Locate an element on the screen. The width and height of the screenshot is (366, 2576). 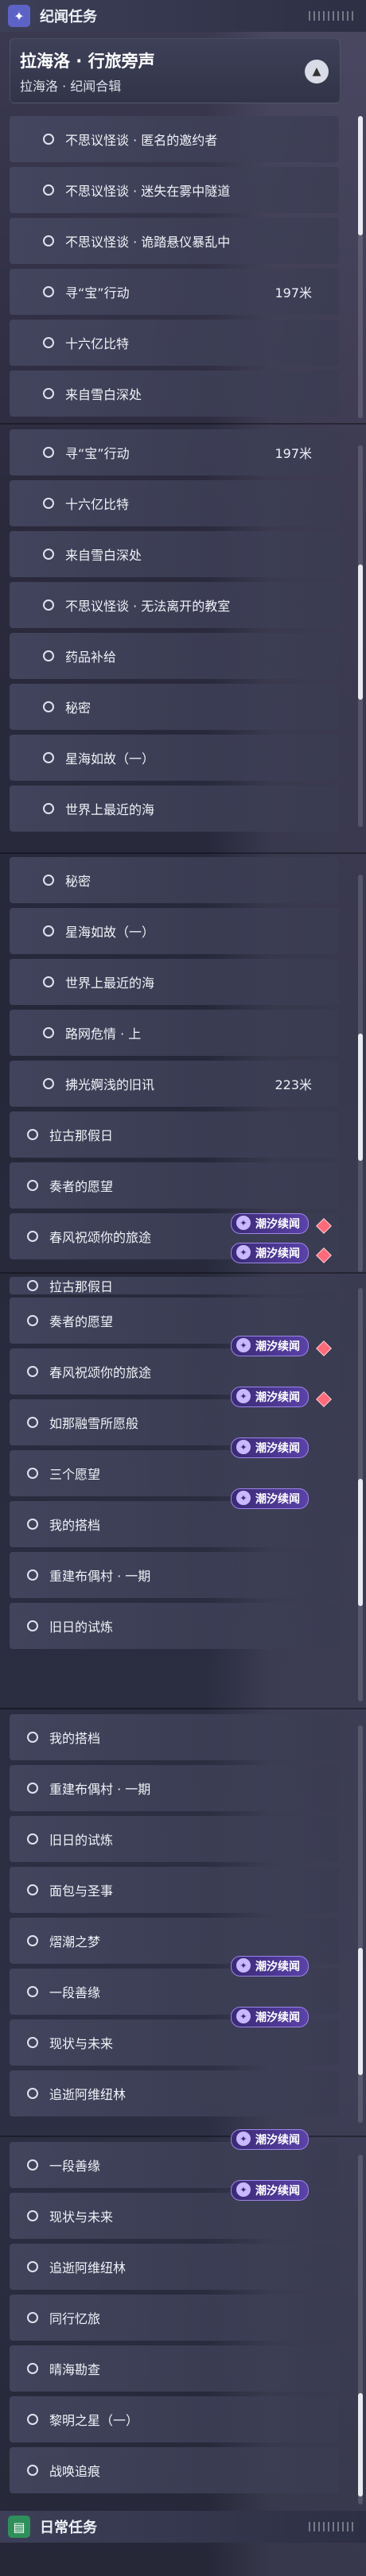
section-header-daily-quests: ▤ 日常任务 is located at coordinates (183, 2527).